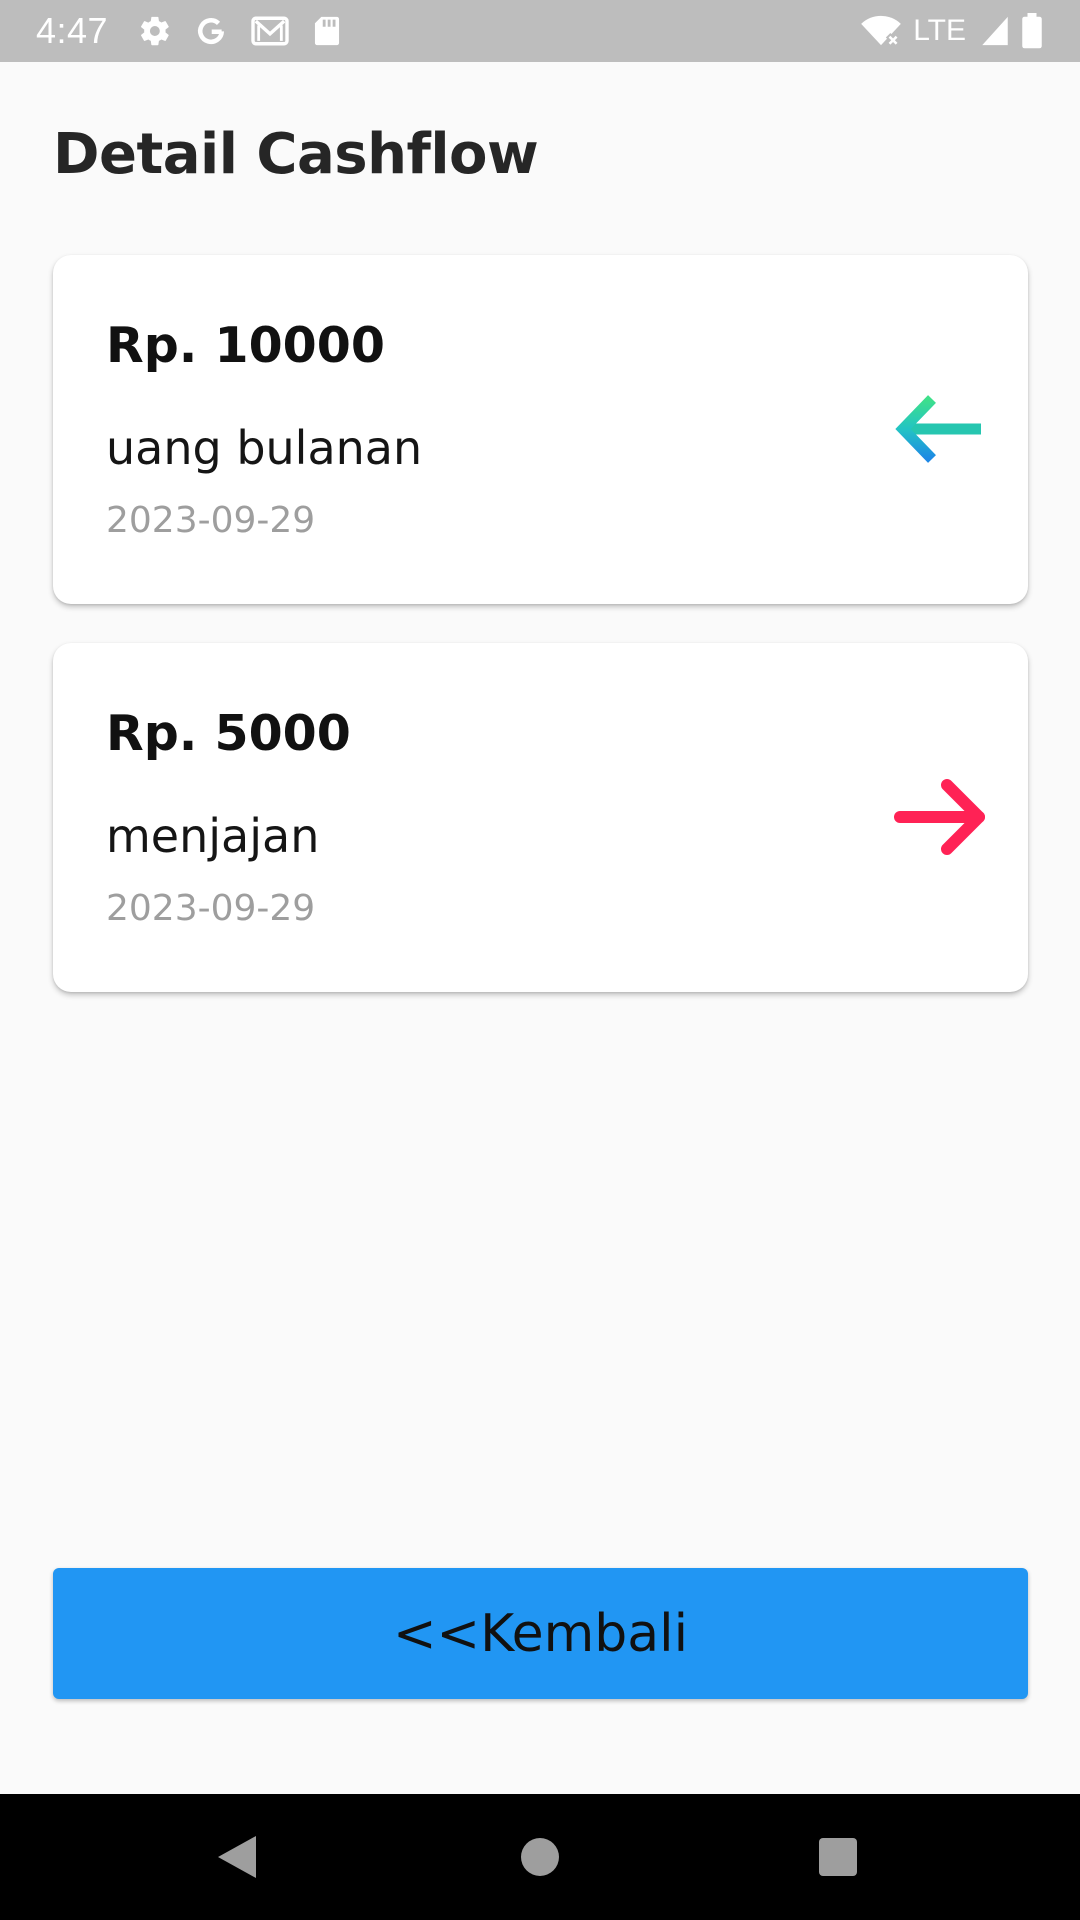 This screenshot has width=1080, height=1920. I want to click on nav-recents-icon, so click(838, 1857).